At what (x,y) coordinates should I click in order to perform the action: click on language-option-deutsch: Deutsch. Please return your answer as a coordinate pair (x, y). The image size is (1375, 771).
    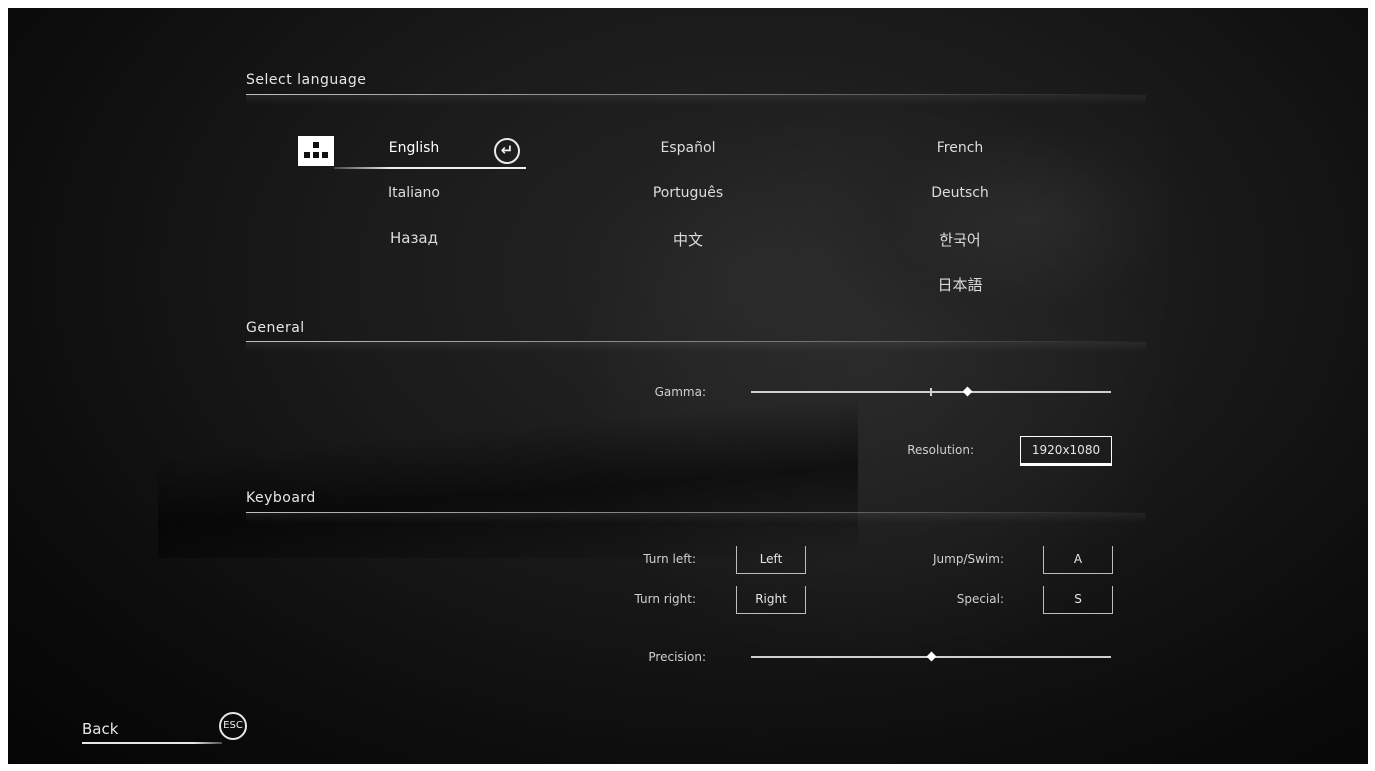
    Looking at the image, I should click on (960, 193).